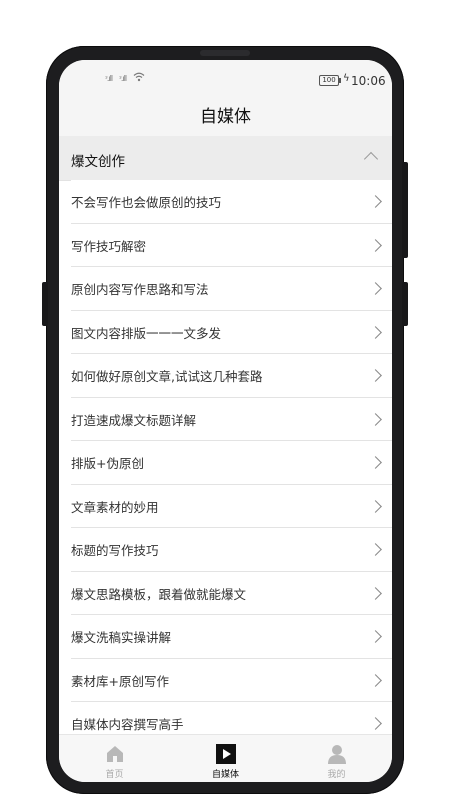 The image size is (450, 800). I want to click on page-title: 自媒体, so click(225, 117).